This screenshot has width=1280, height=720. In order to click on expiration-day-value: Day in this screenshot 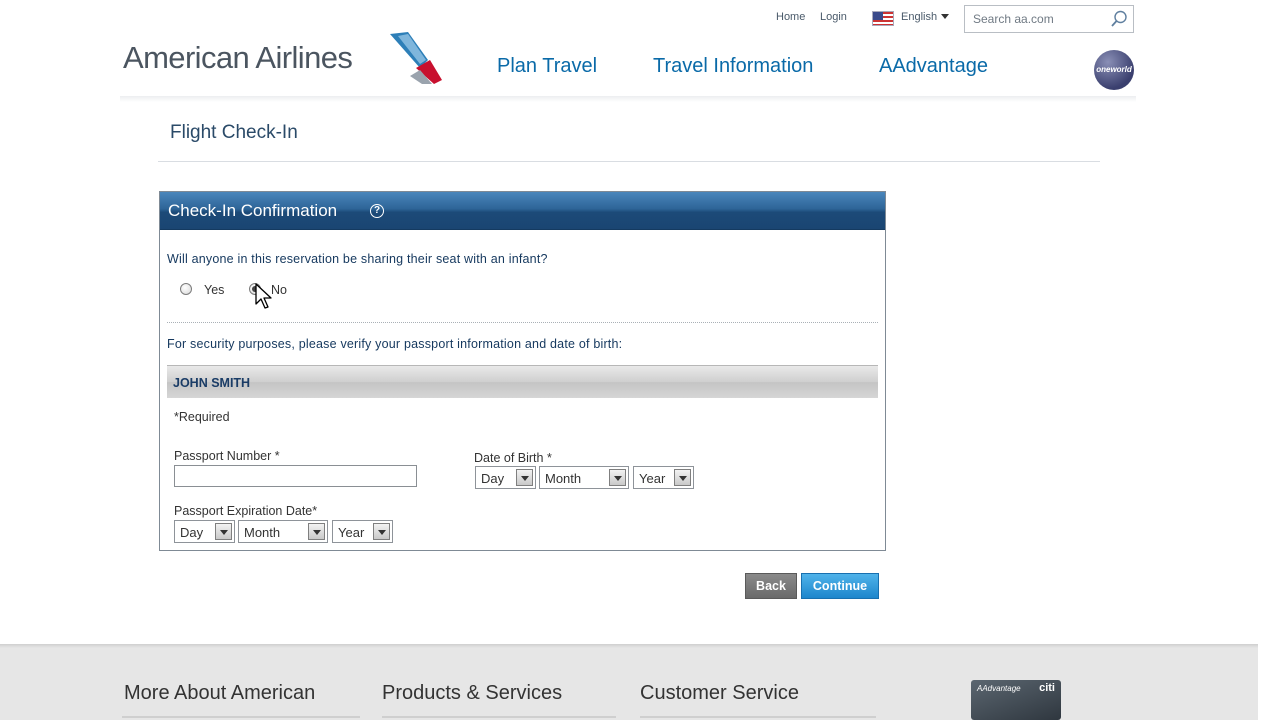, I will do `click(192, 532)`.